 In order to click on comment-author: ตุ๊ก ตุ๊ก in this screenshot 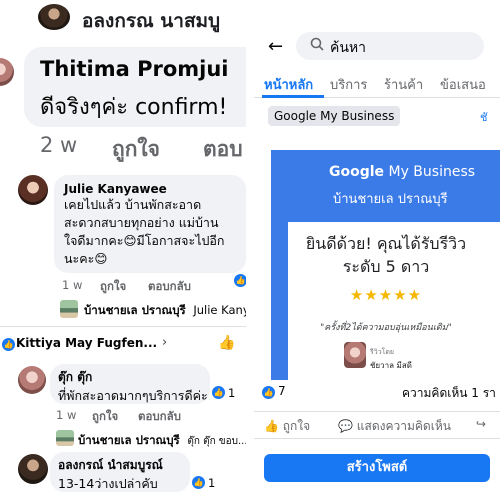, I will do `click(130, 377)`.